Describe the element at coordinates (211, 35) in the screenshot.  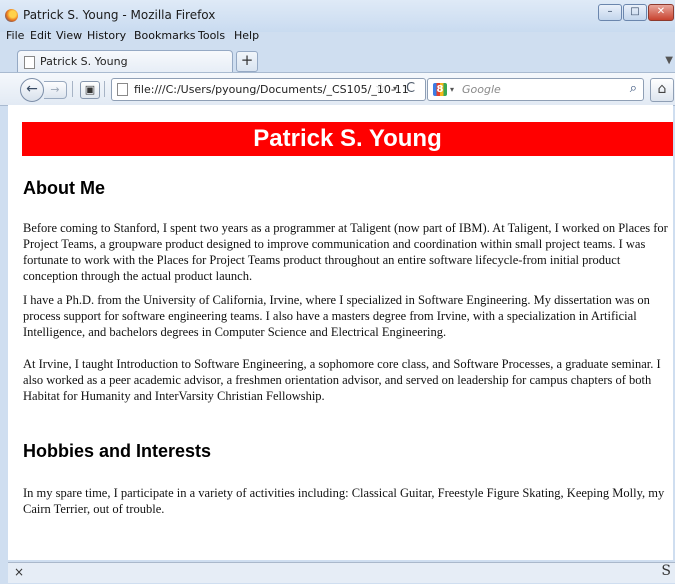
I see `menu-tools: Tools` at that location.